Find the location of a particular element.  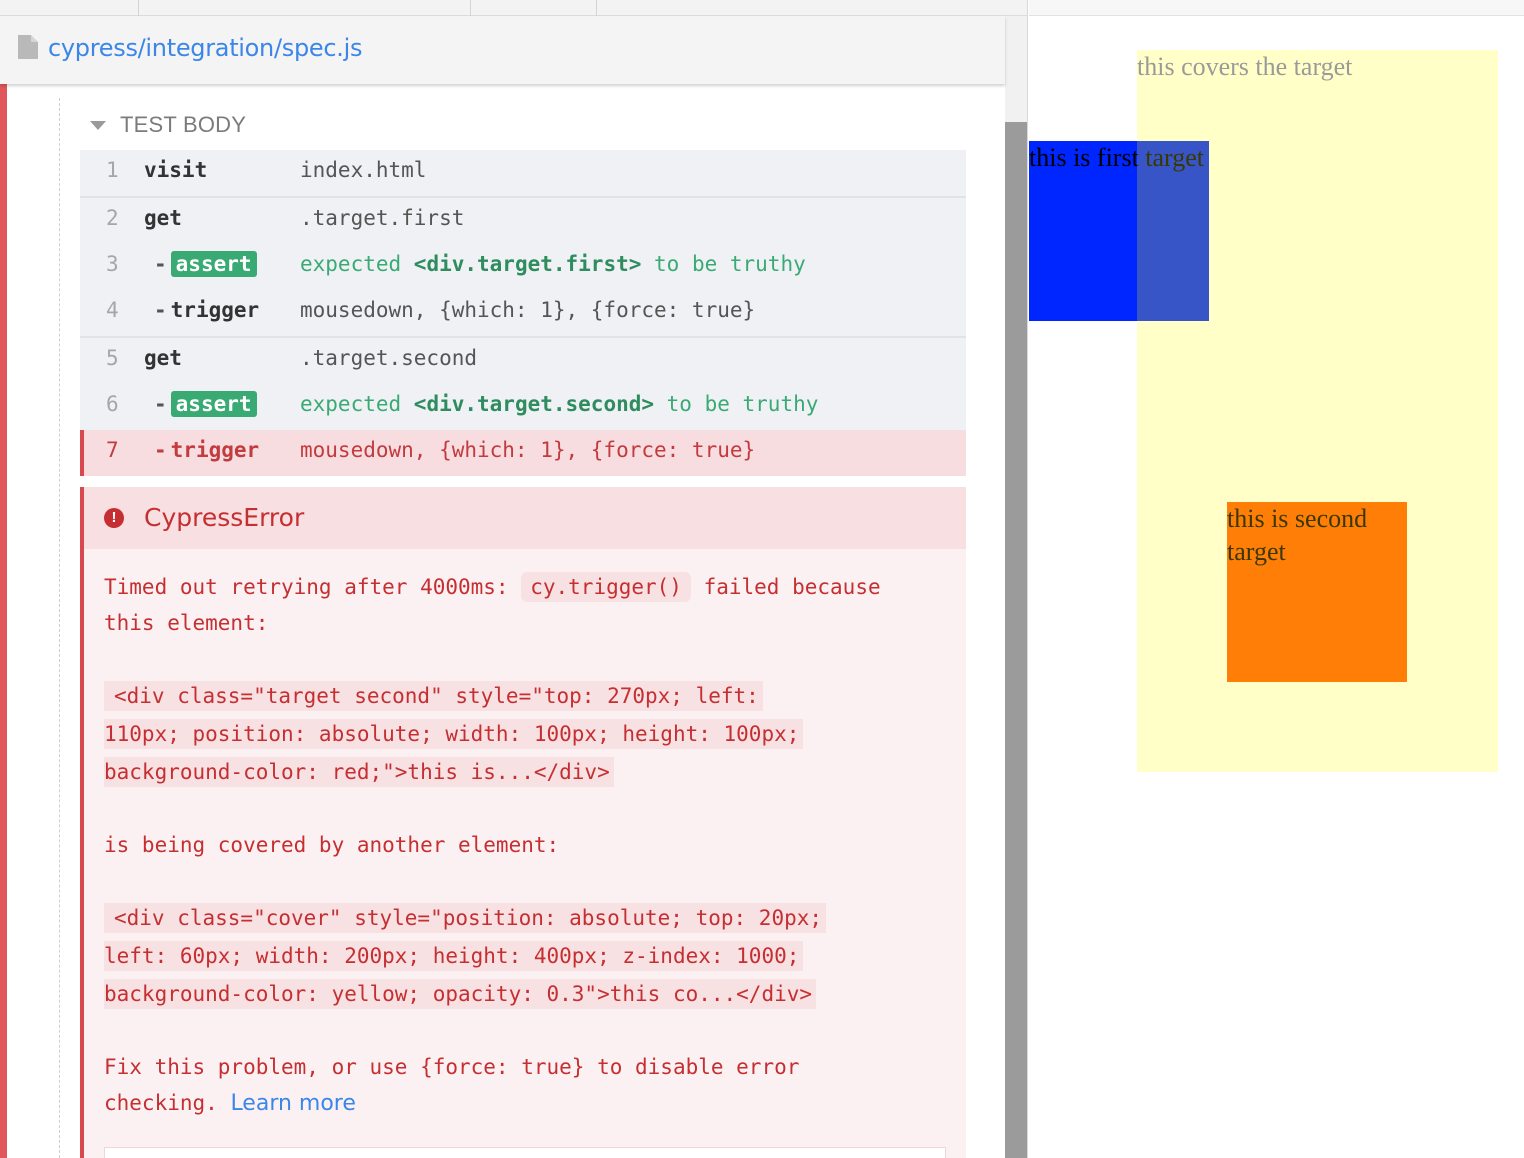

command-number: 2 is located at coordinates (112, 218).